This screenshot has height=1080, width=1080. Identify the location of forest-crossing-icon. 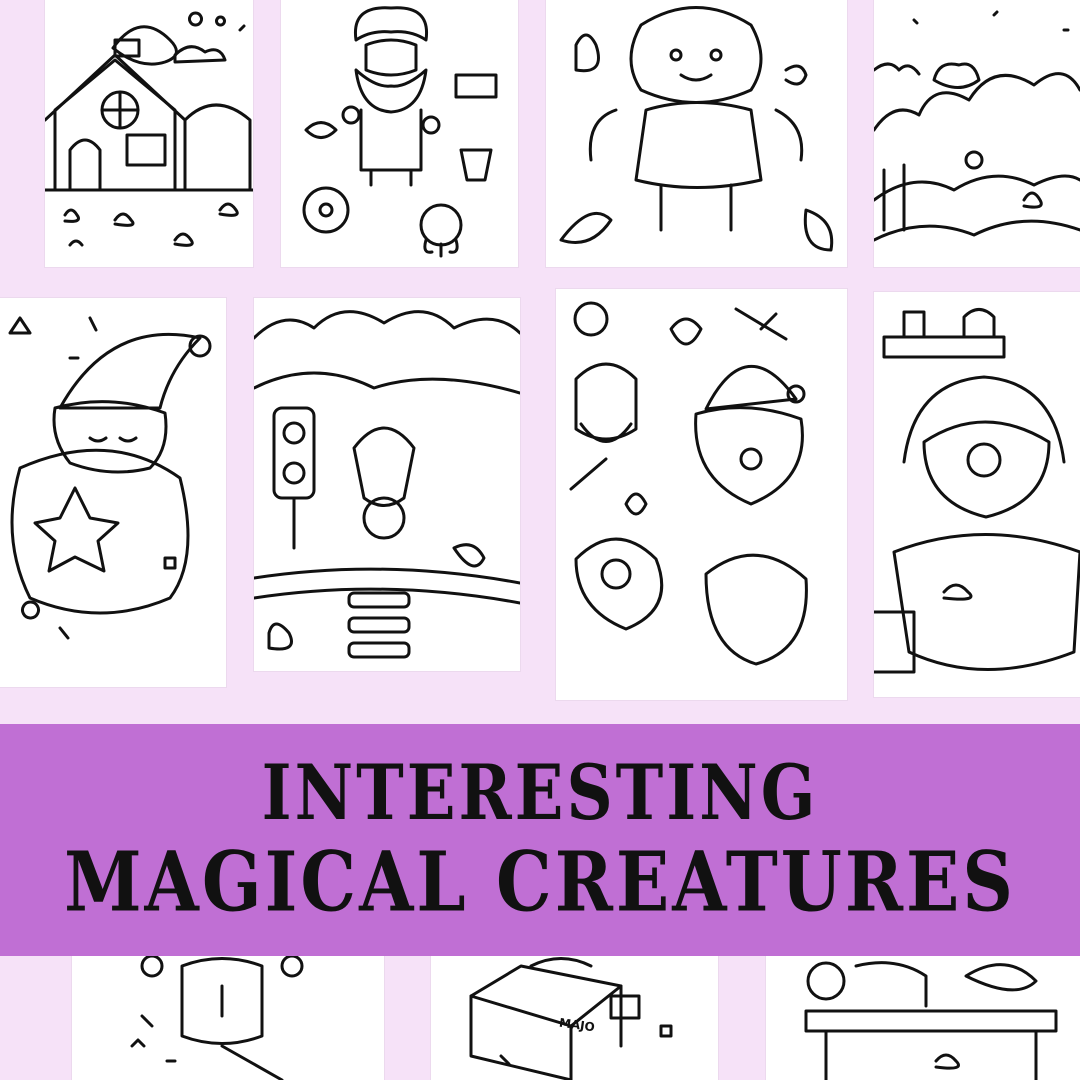
(387, 484).